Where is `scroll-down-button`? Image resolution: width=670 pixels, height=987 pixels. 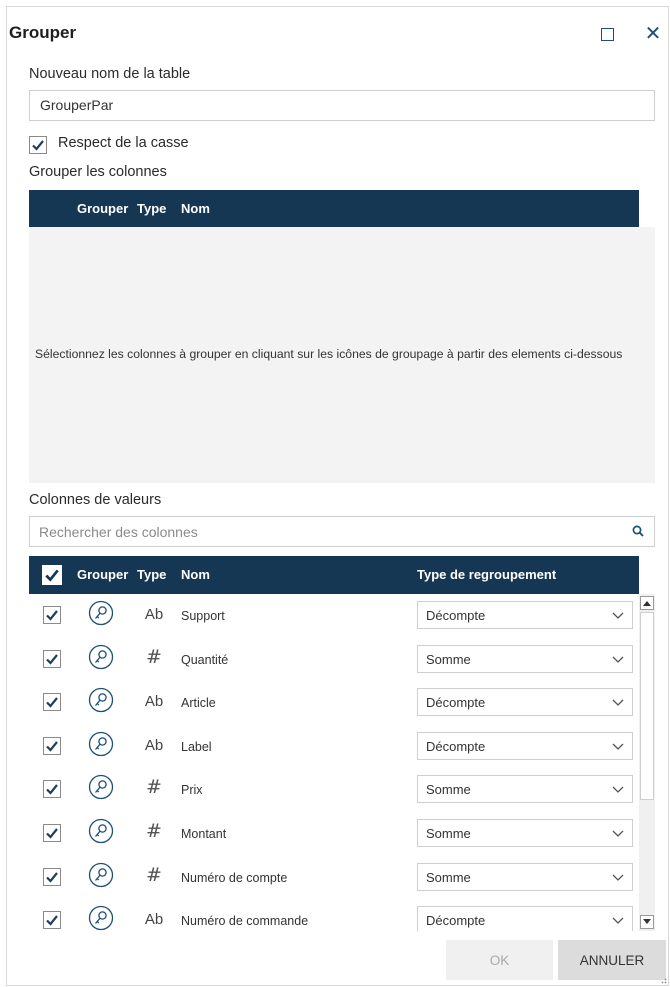 scroll-down-button is located at coordinates (647, 922).